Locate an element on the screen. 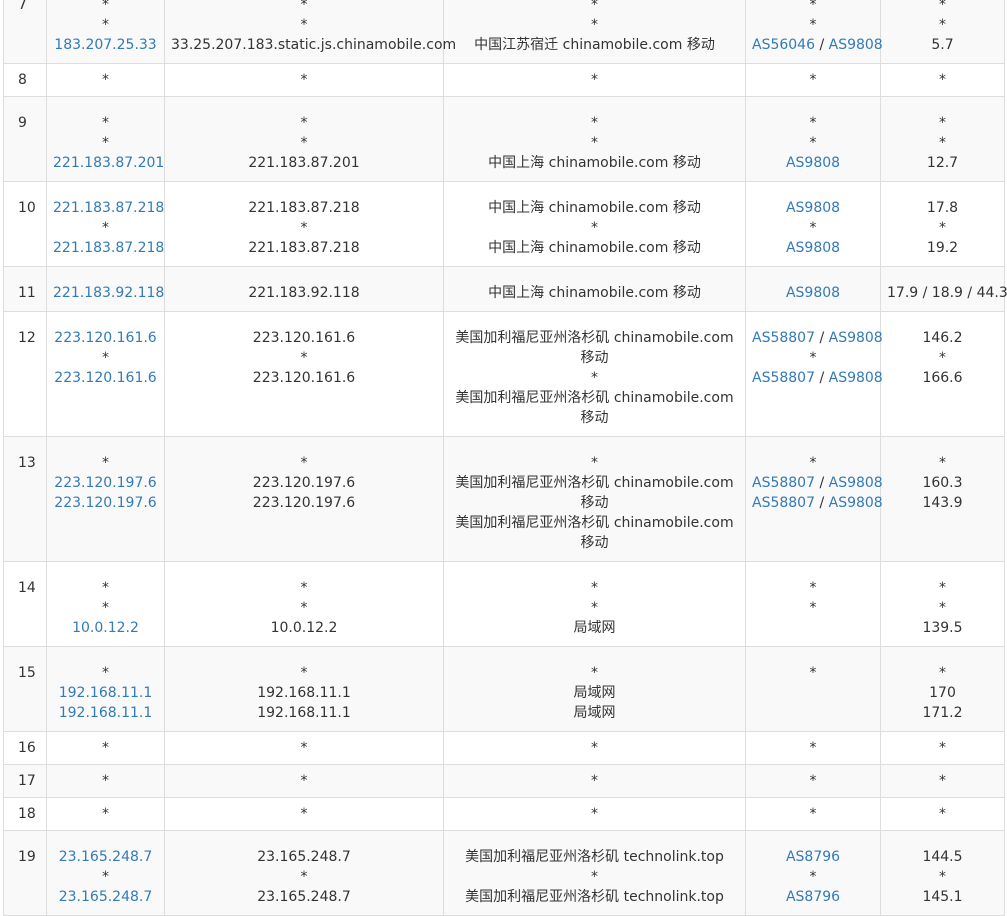  location-cell: 中国上海 chinamobile.com 移动 is located at coordinates (594, 289).